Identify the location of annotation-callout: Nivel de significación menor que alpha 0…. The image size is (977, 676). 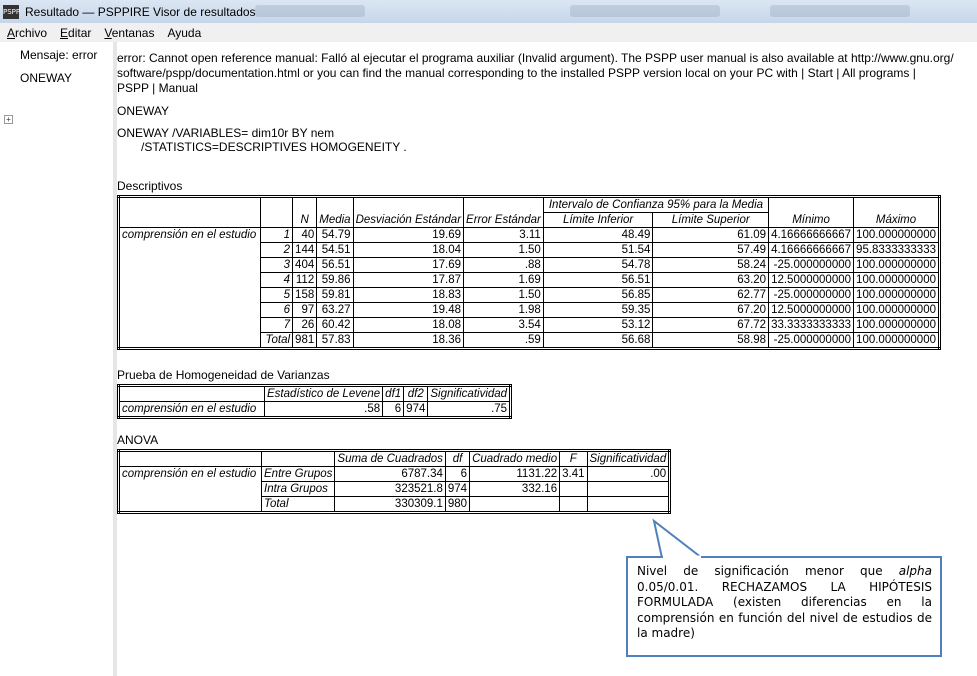
(784, 606).